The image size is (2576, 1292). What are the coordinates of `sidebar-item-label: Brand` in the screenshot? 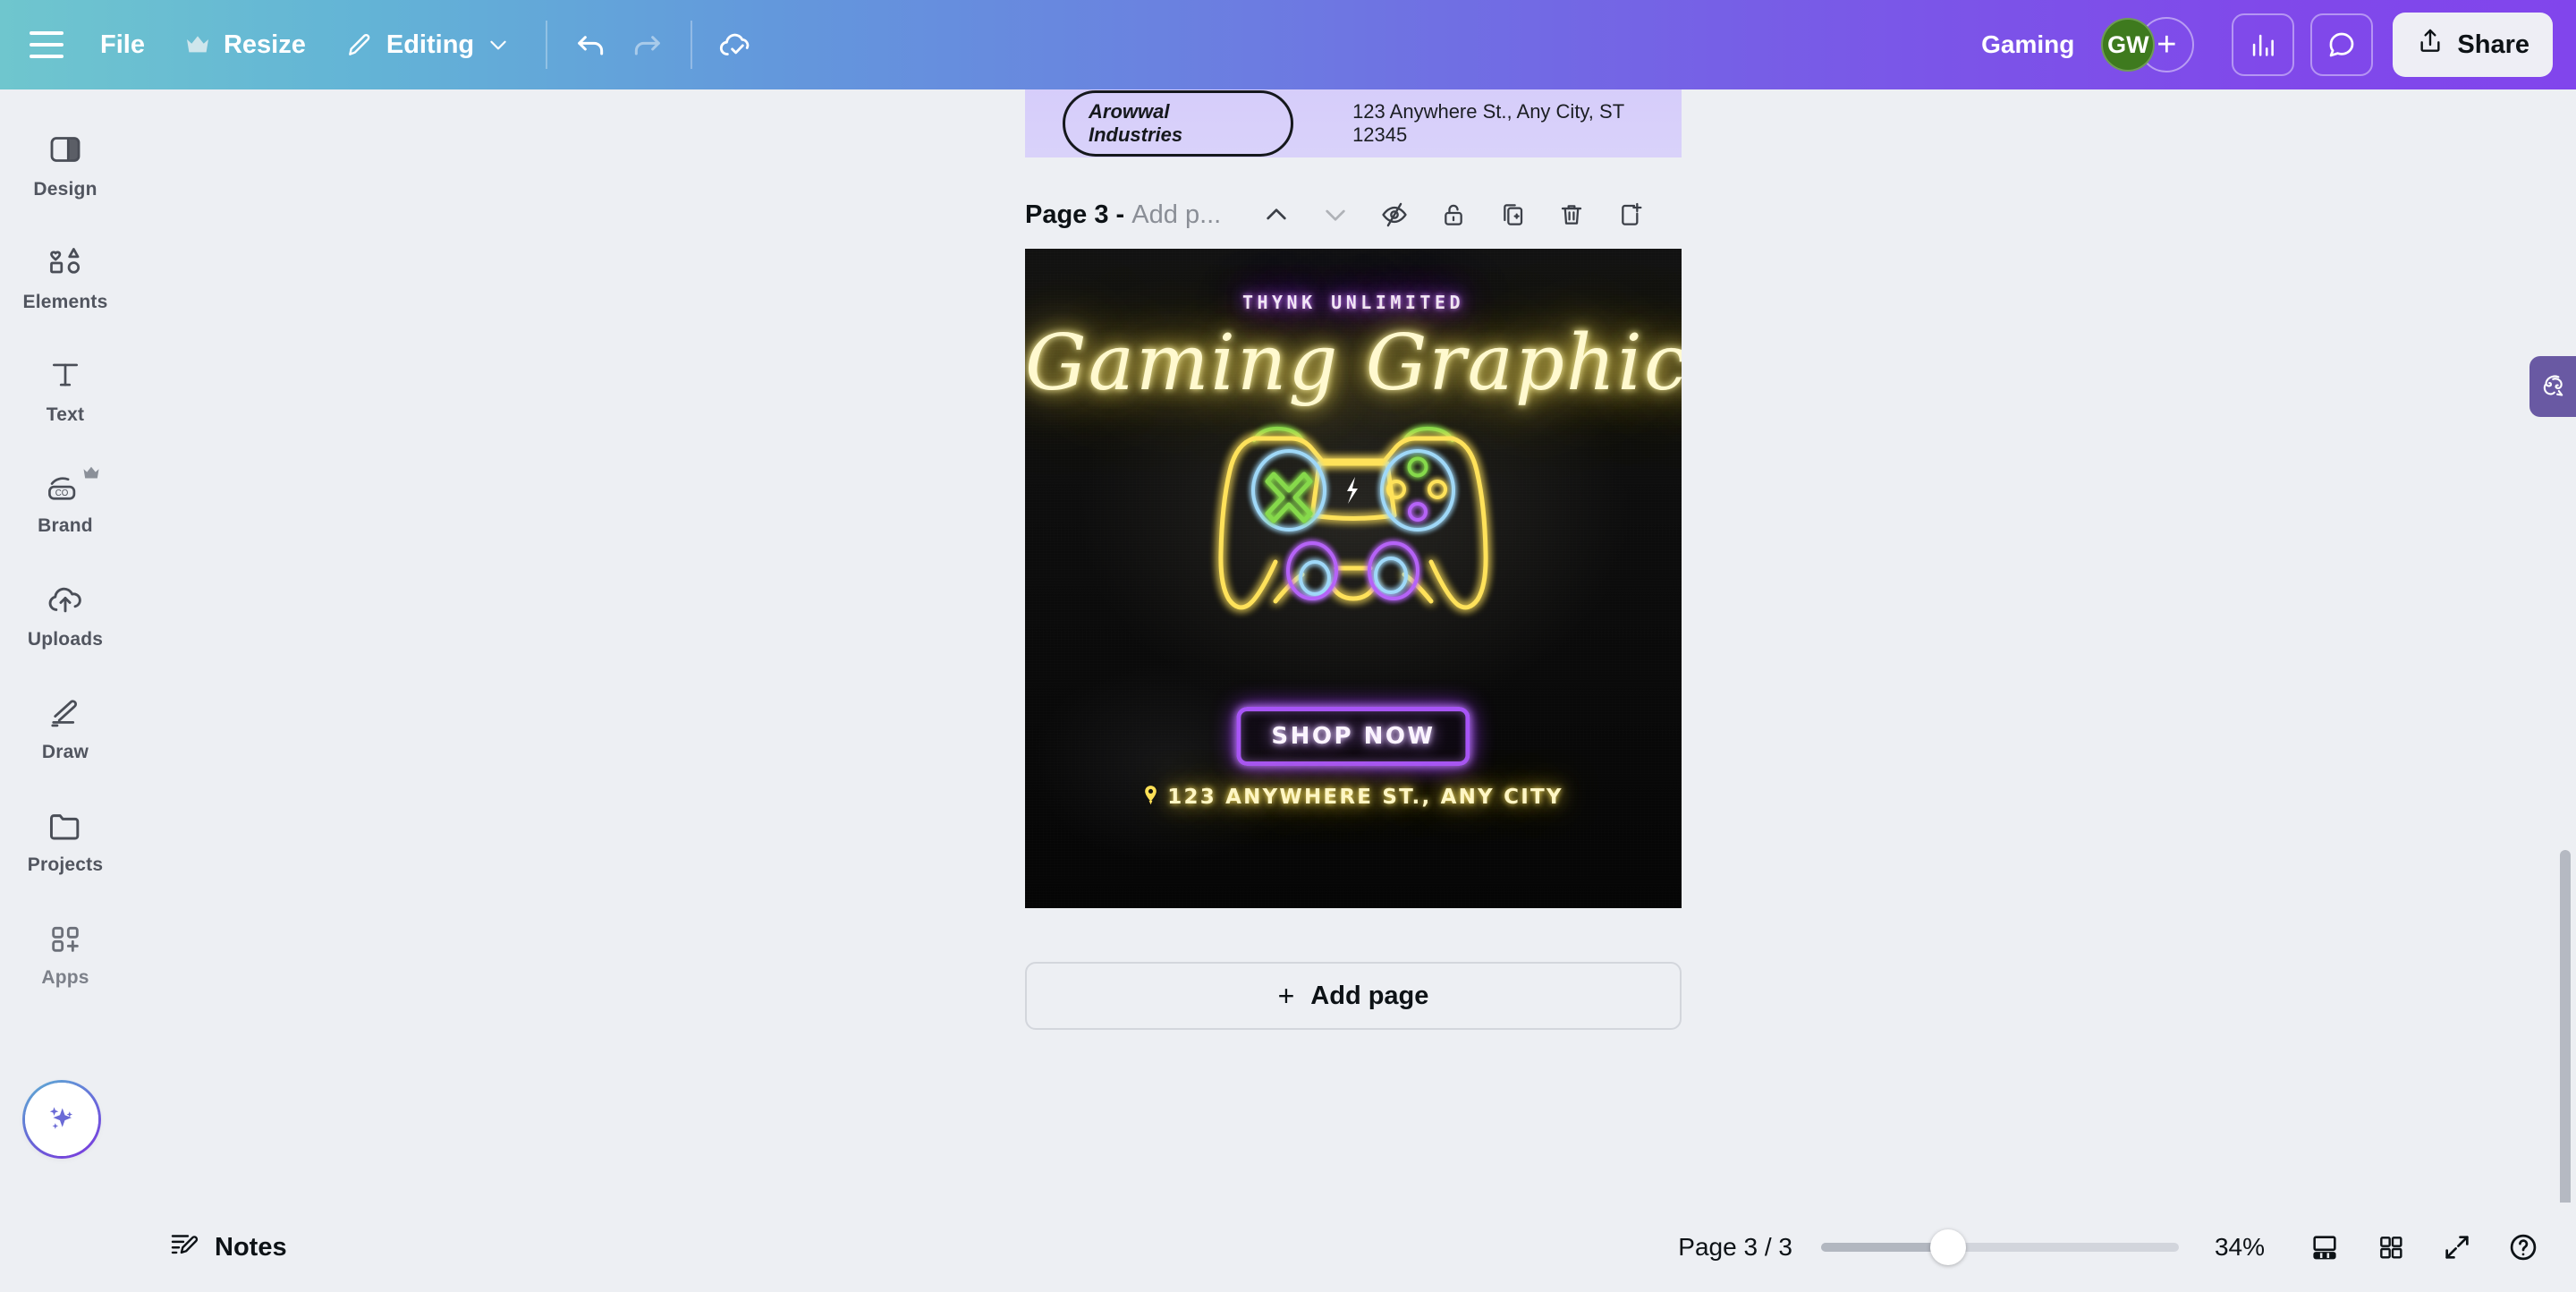 It's located at (65, 525).